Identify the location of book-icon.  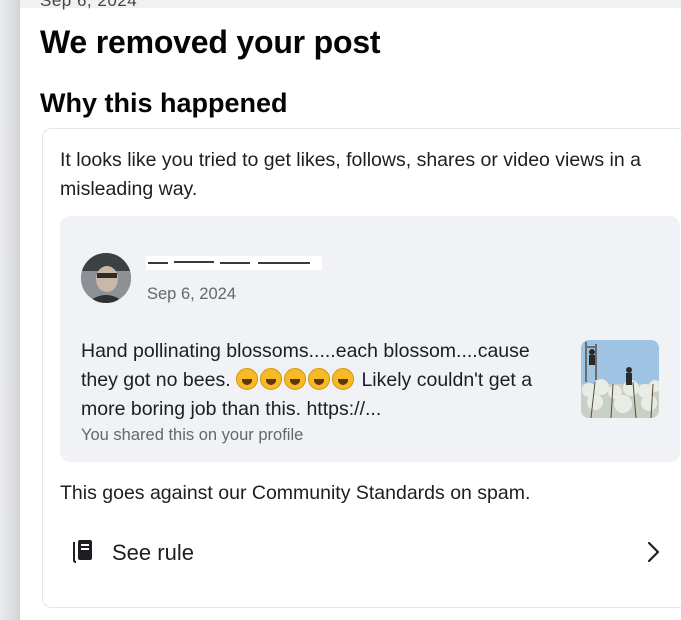
(82, 551).